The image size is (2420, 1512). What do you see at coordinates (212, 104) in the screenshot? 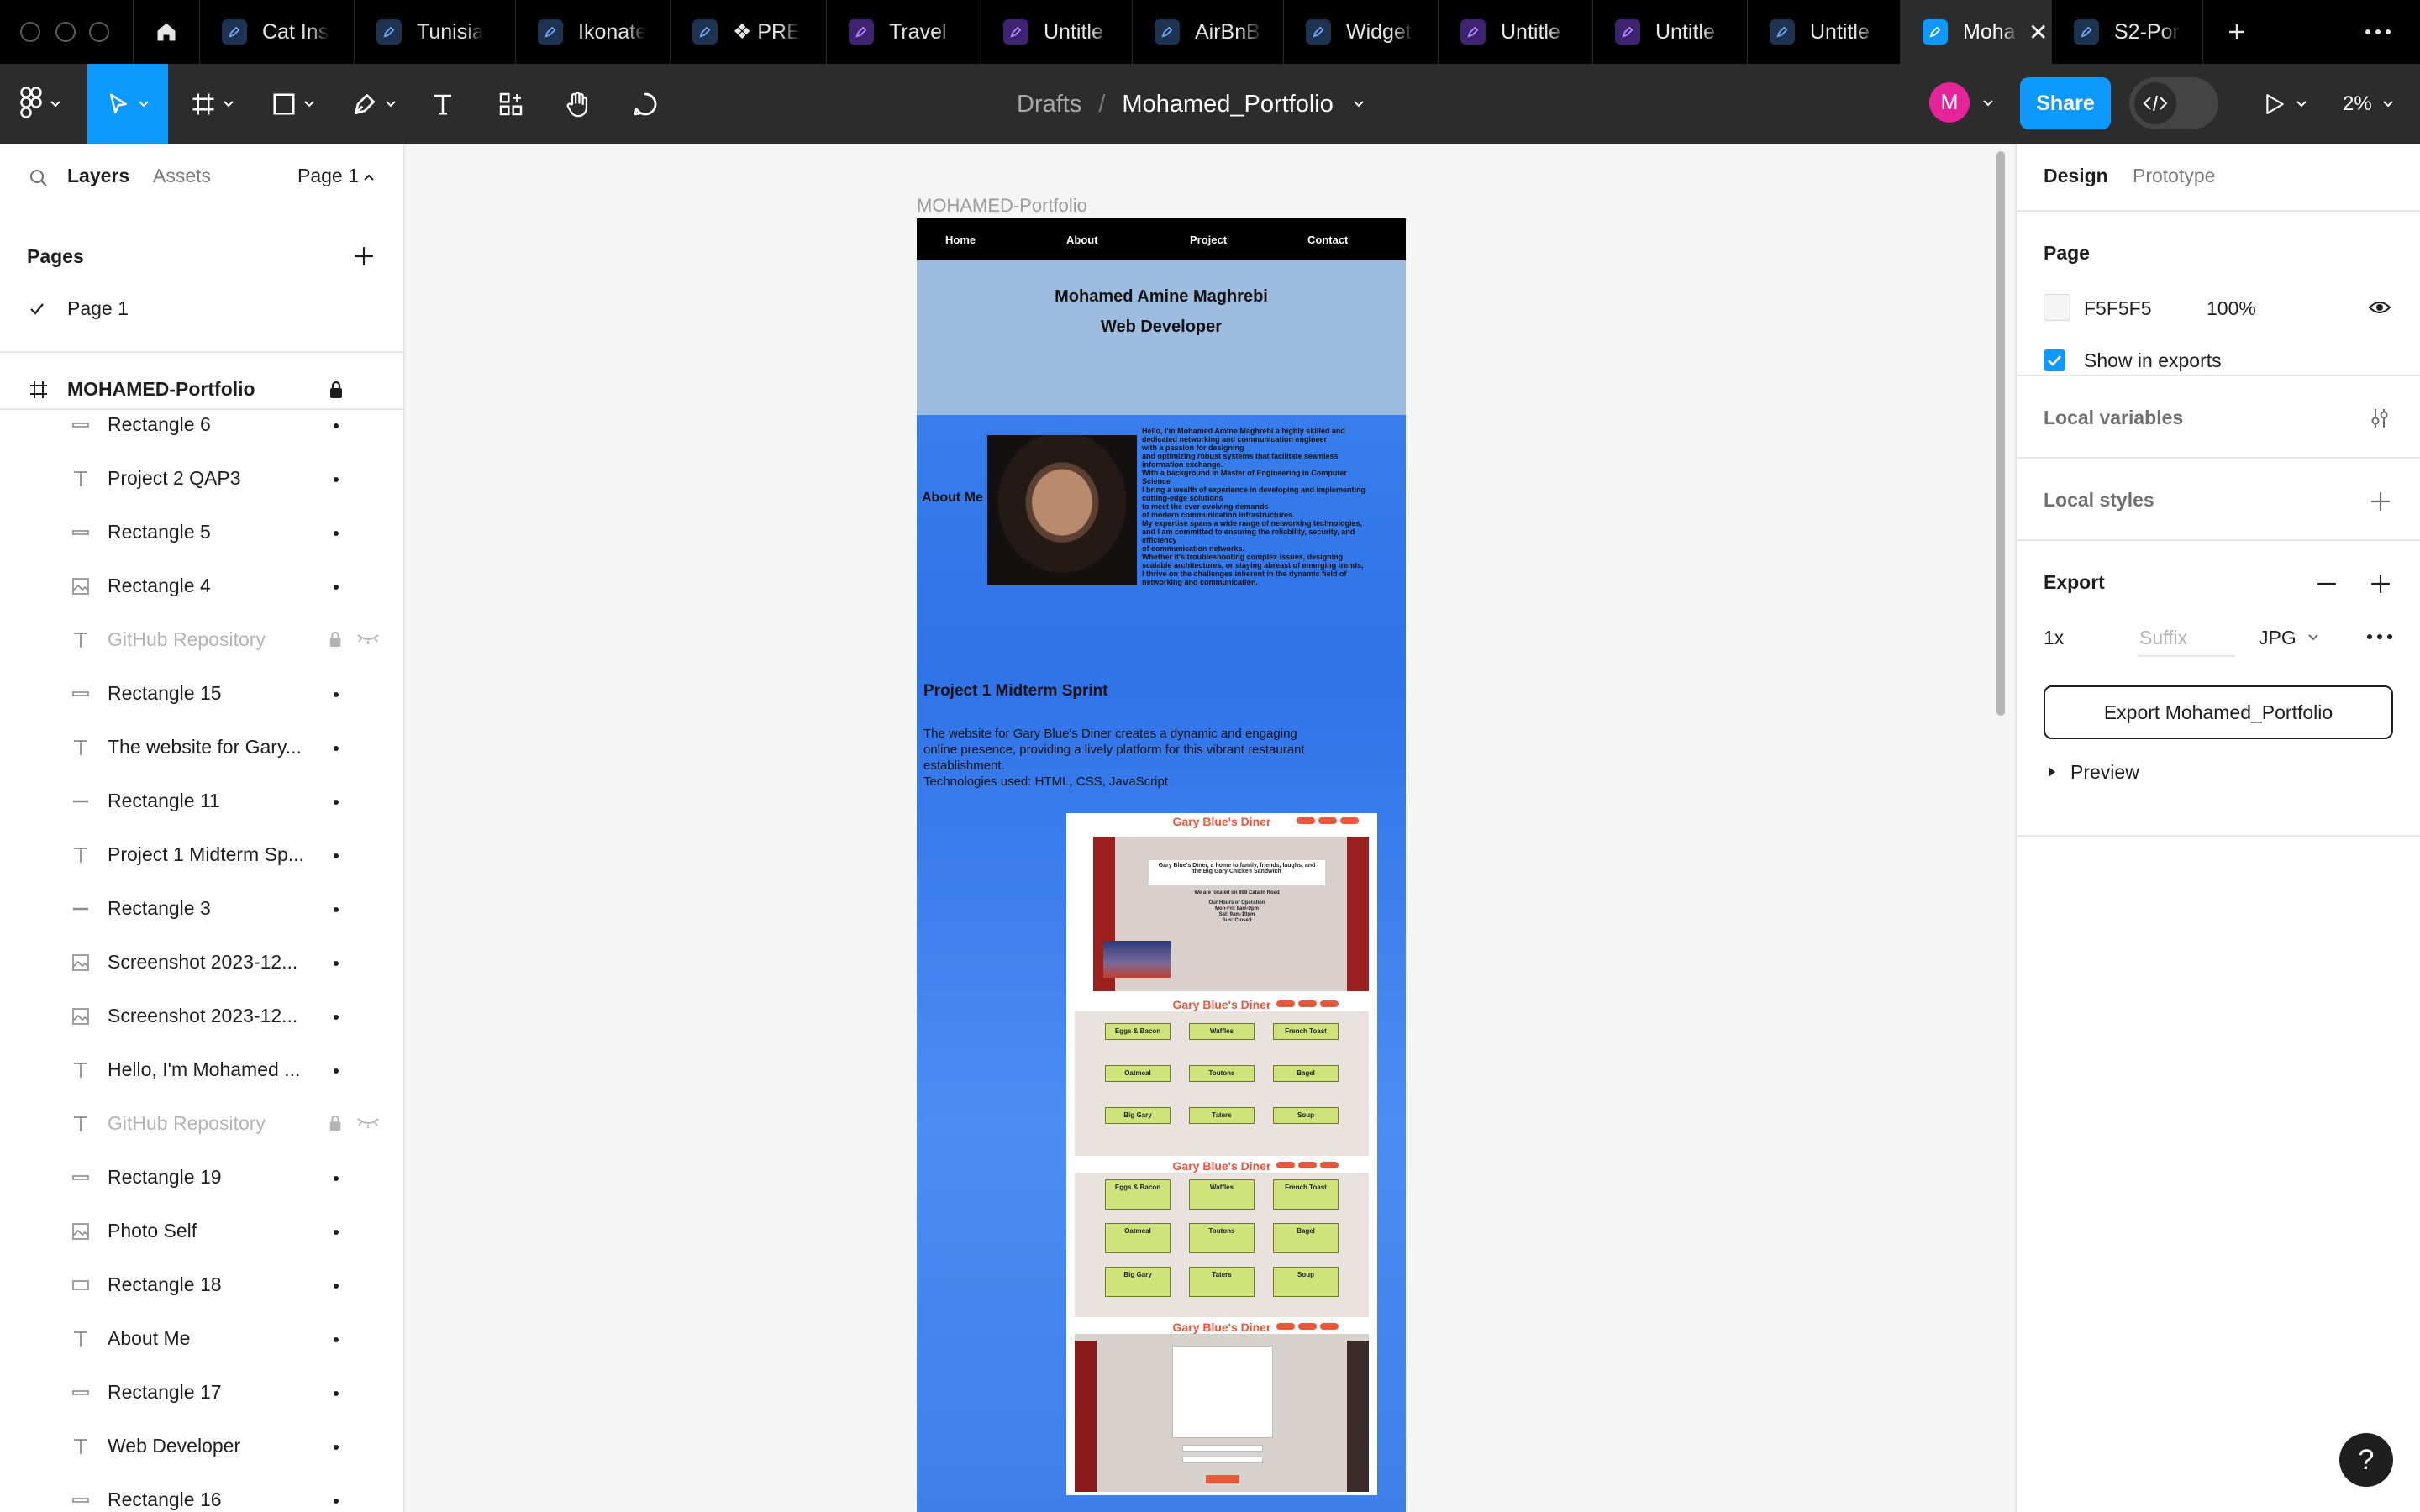
I see `frame-tool-button` at bounding box center [212, 104].